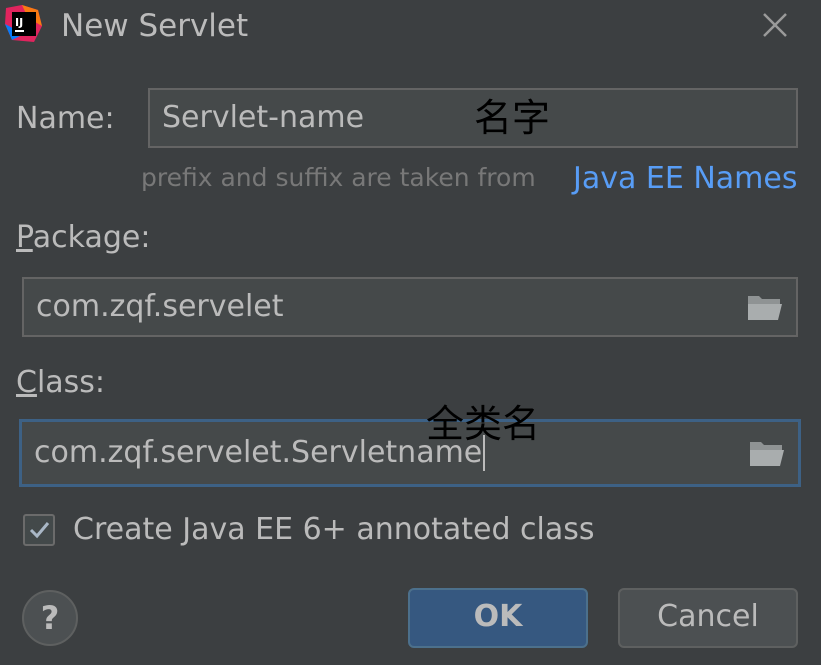 This screenshot has width=821, height=665. Describe the element at coordinates (24, 24) in the screenshot. I see `intellij-logo-icon: IJ` at that location.